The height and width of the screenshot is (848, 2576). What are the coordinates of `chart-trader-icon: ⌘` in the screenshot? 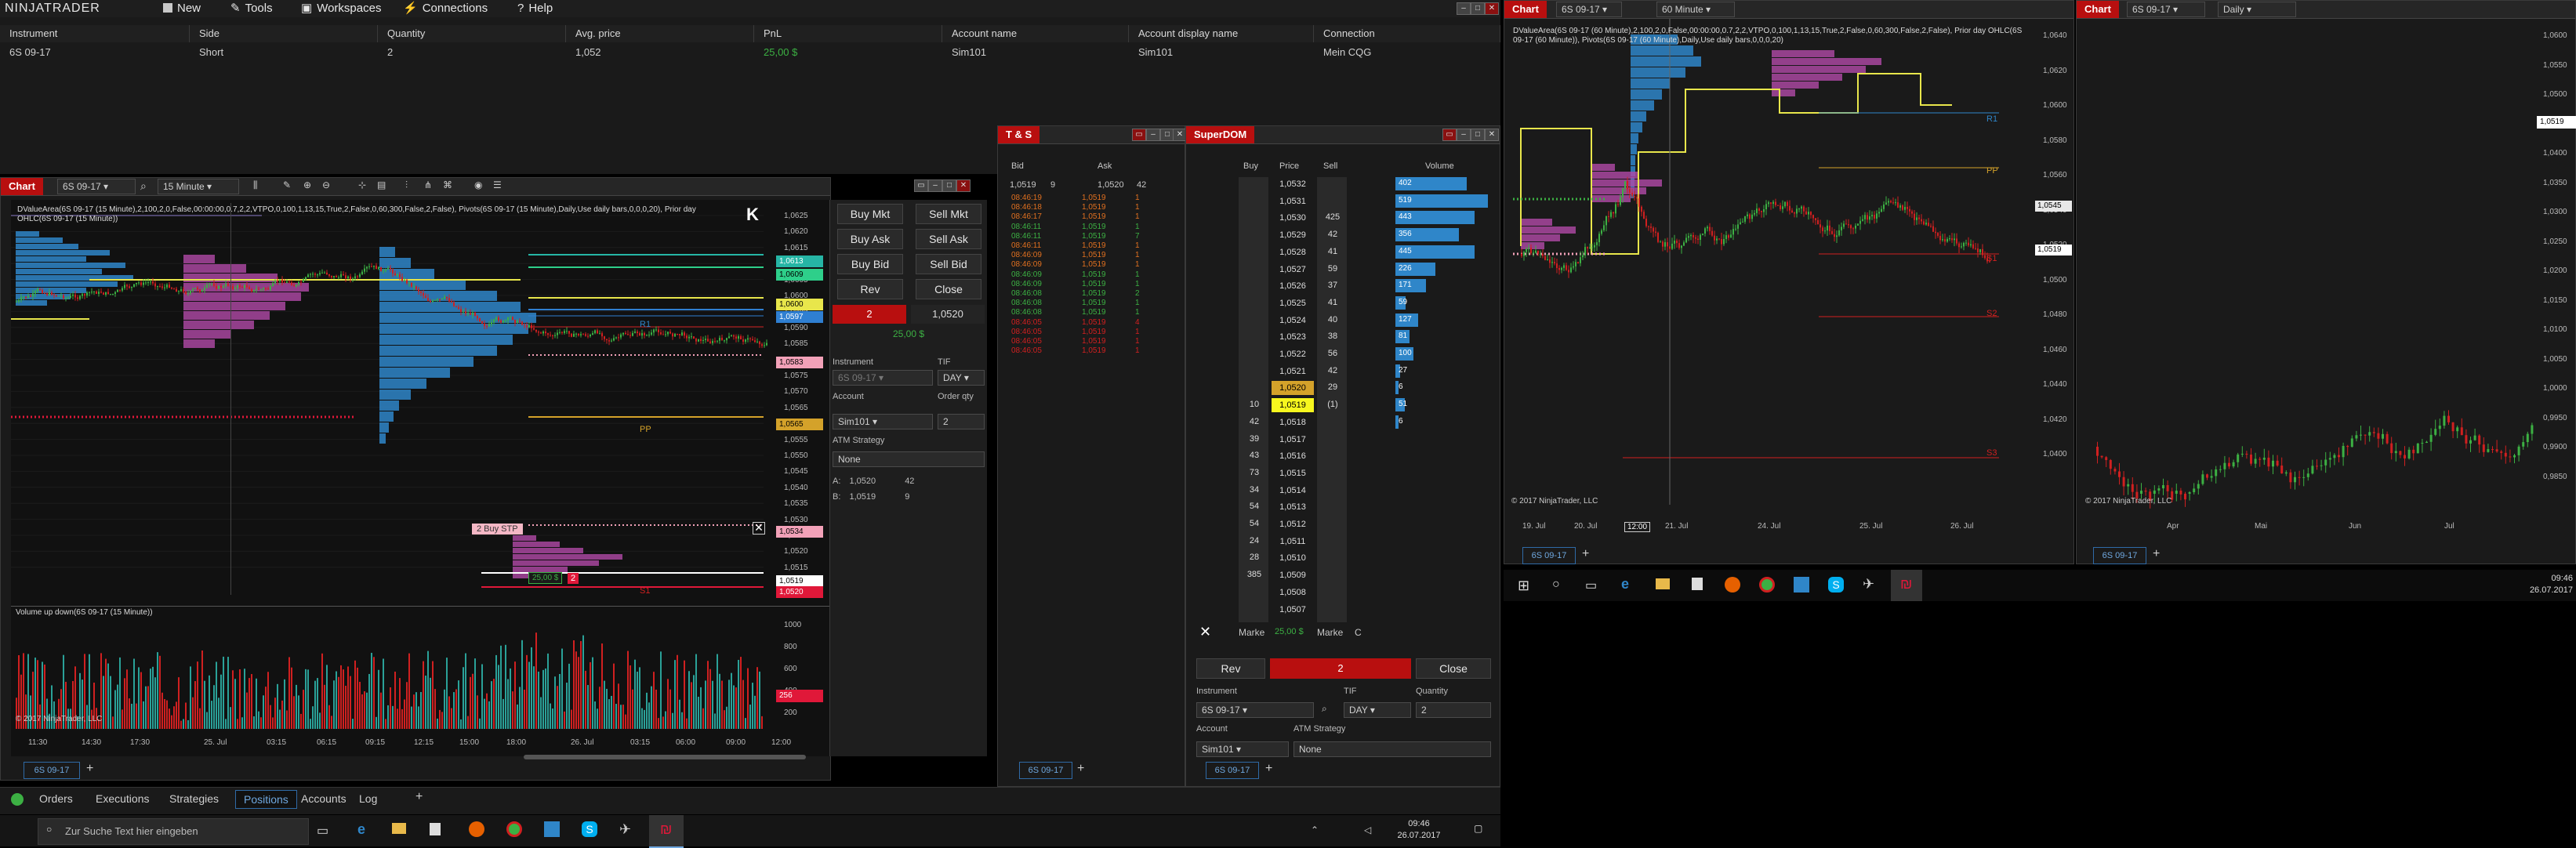 It's located at (448, 184).